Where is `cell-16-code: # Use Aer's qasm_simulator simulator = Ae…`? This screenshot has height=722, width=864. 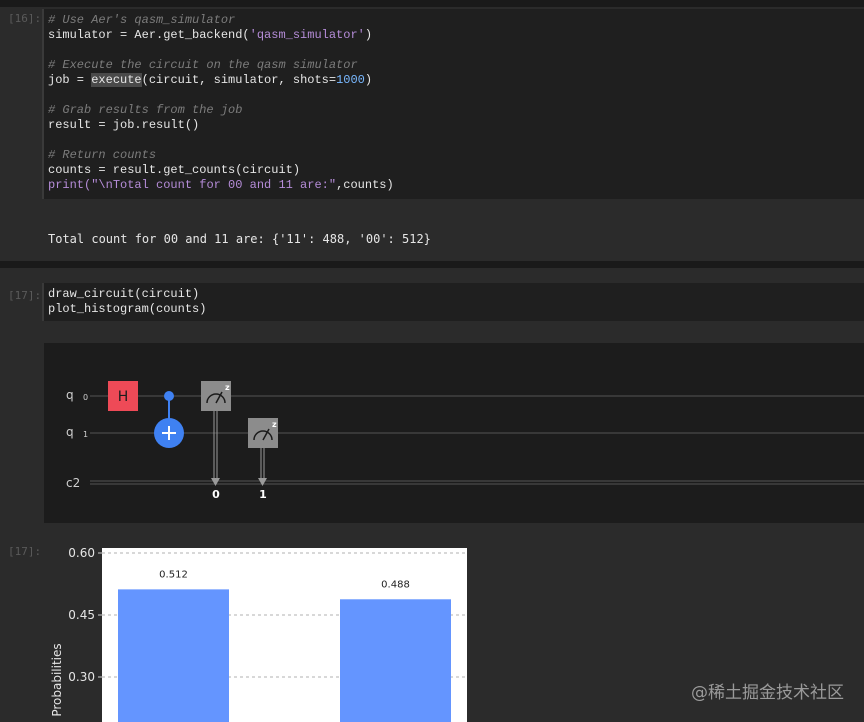
cell-16-code: # Use Aer's qasm_simulator simulator = Ae… is located at coordinates (221, 103).